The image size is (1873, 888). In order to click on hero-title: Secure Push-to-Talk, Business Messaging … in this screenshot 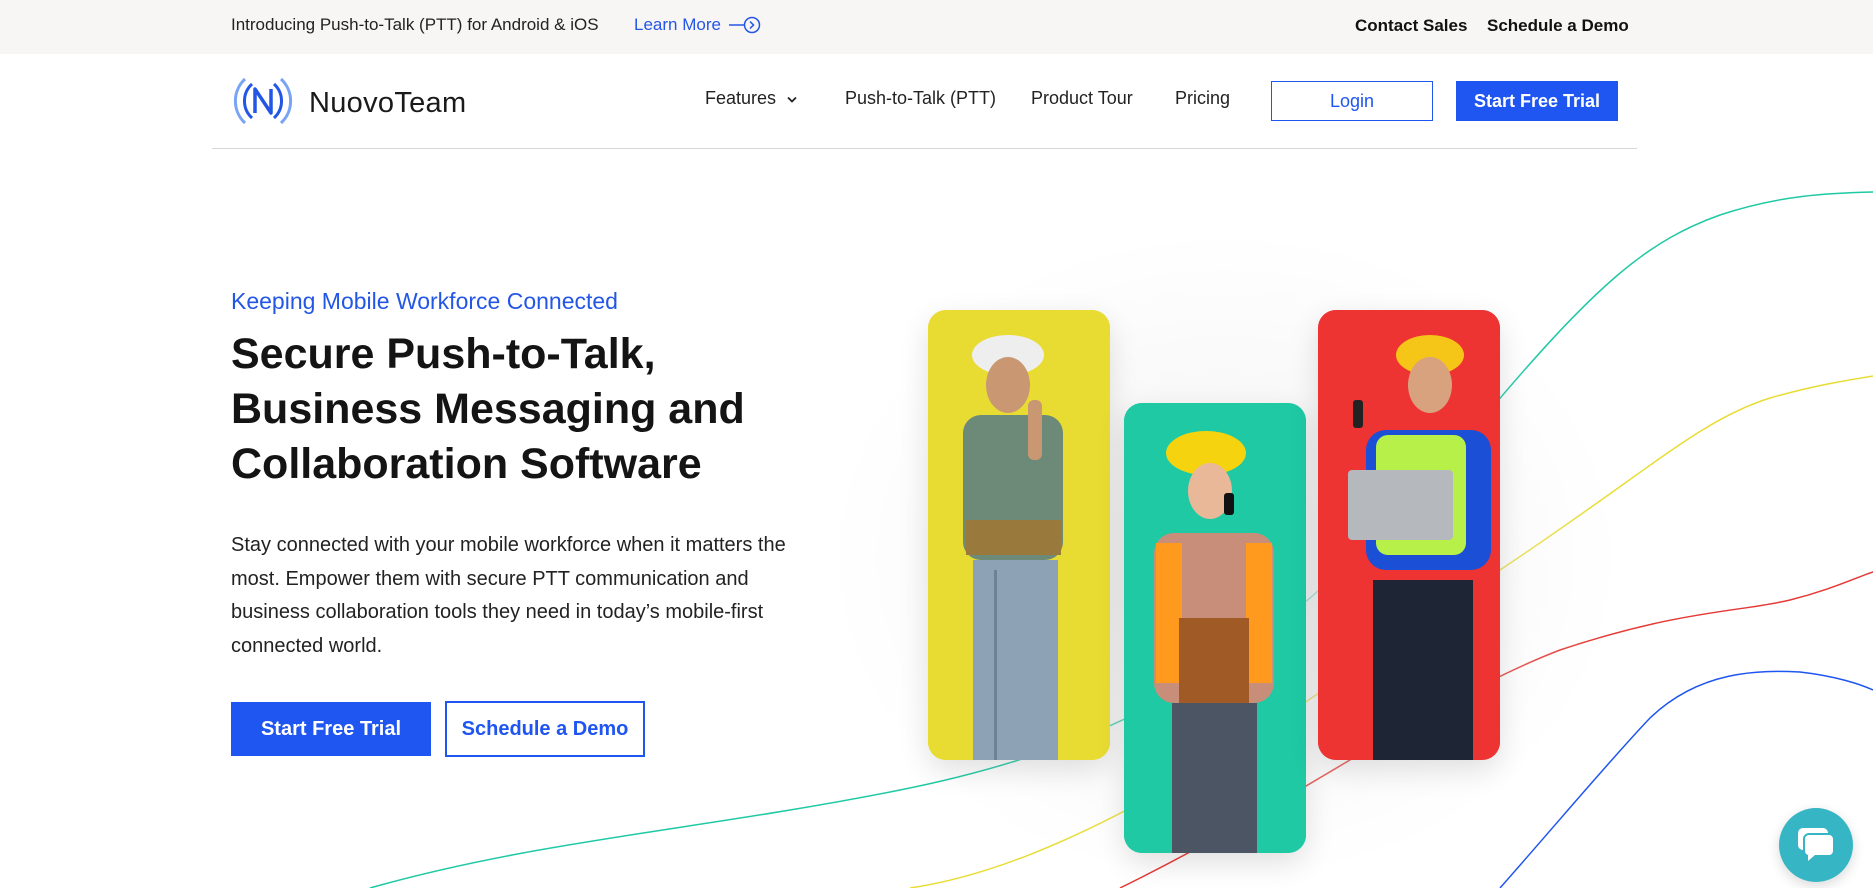, I will do `click(488, 409)`.